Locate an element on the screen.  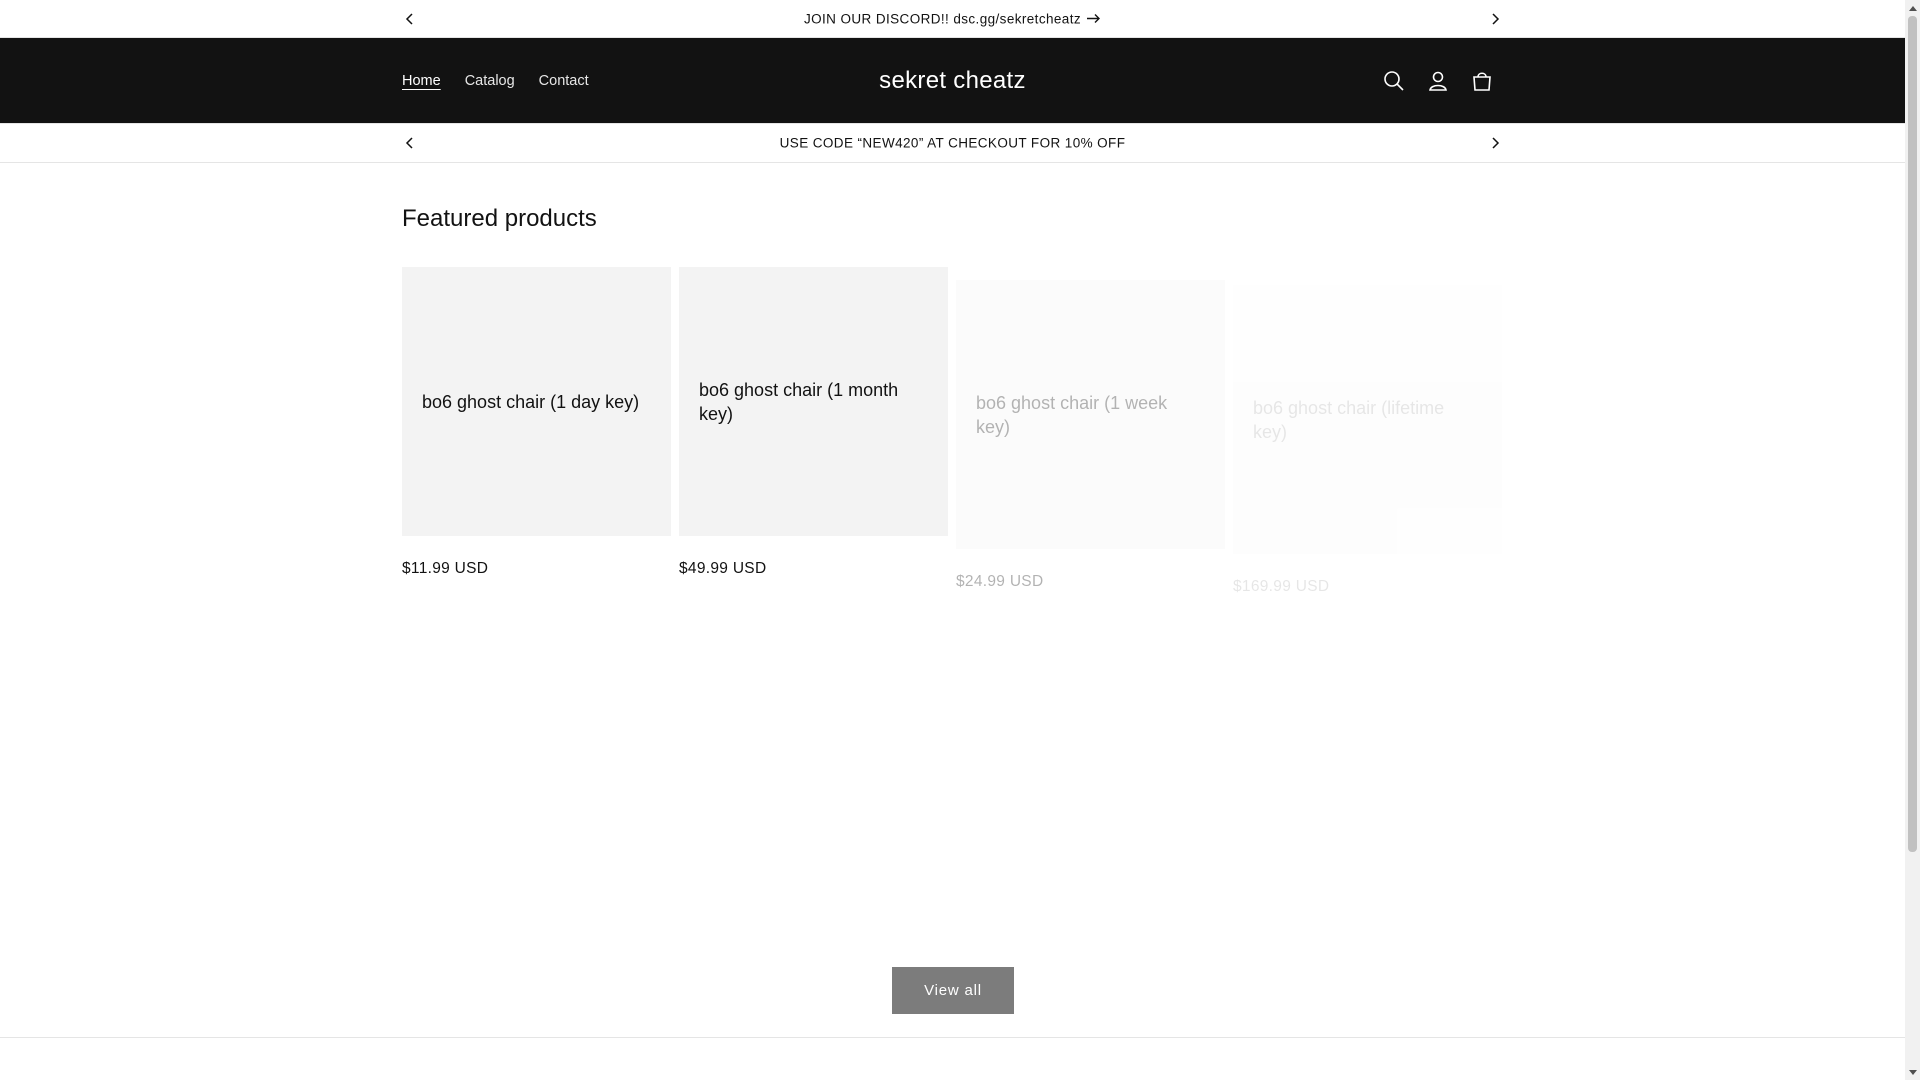
product-title: bo6 ghost chair (1 week key) is located at coordinates (1090, 415).